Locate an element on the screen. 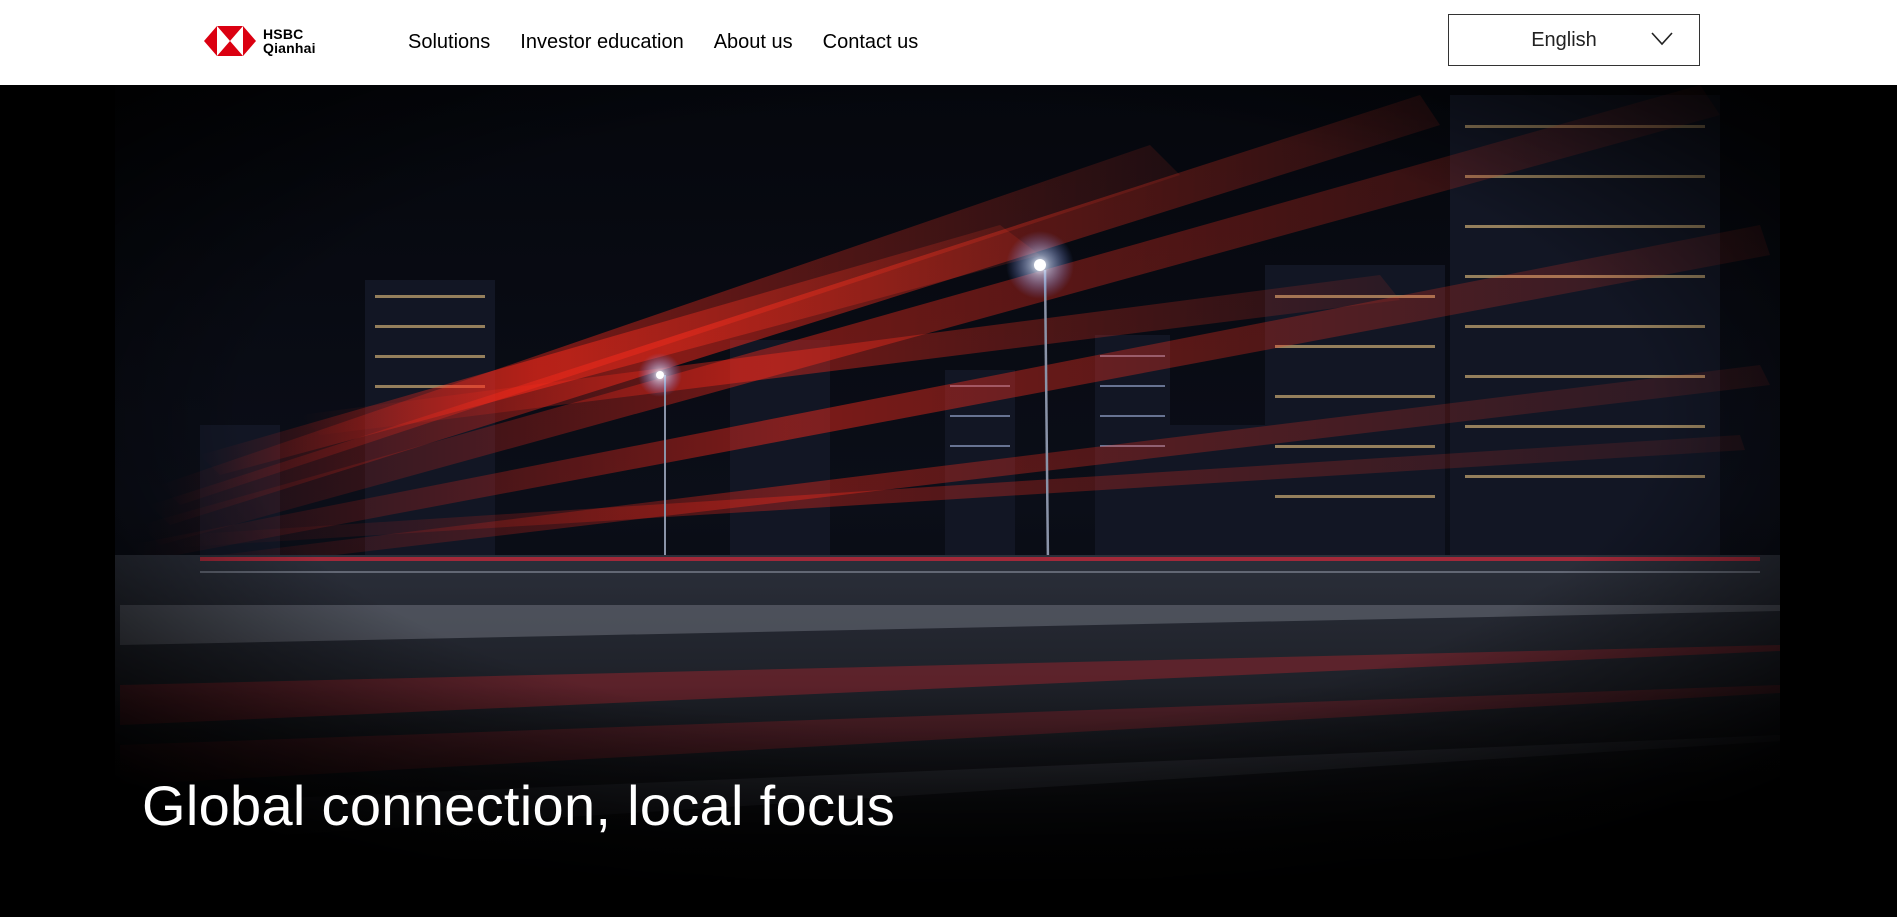  hsbc-qianhai-logo: HSBC Qianhai is located at coordinates (260, 41).